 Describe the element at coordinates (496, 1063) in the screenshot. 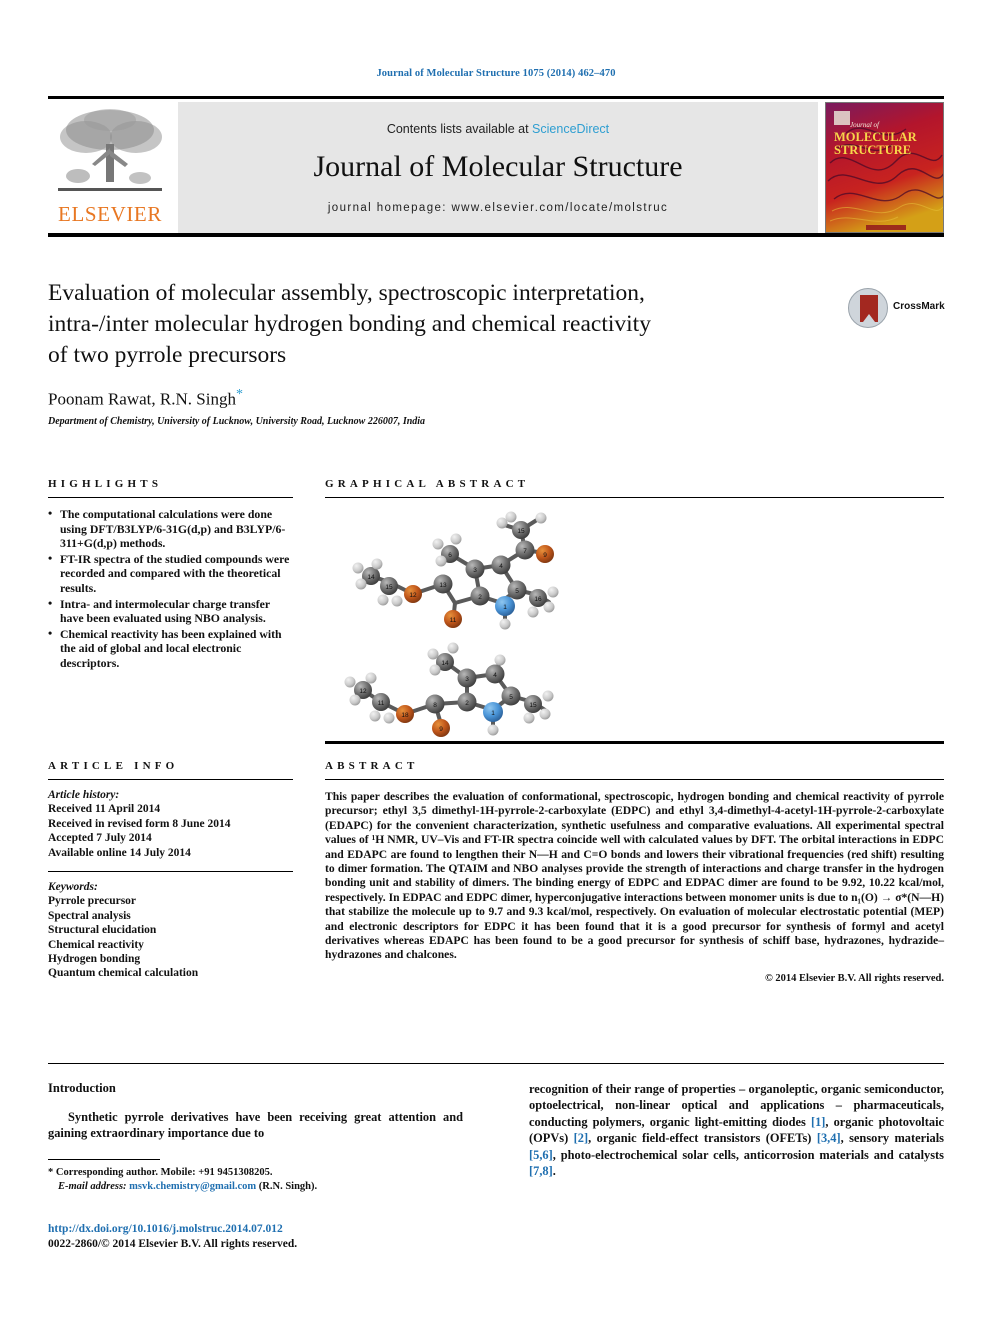

I see `body-divider-rule` at that location.